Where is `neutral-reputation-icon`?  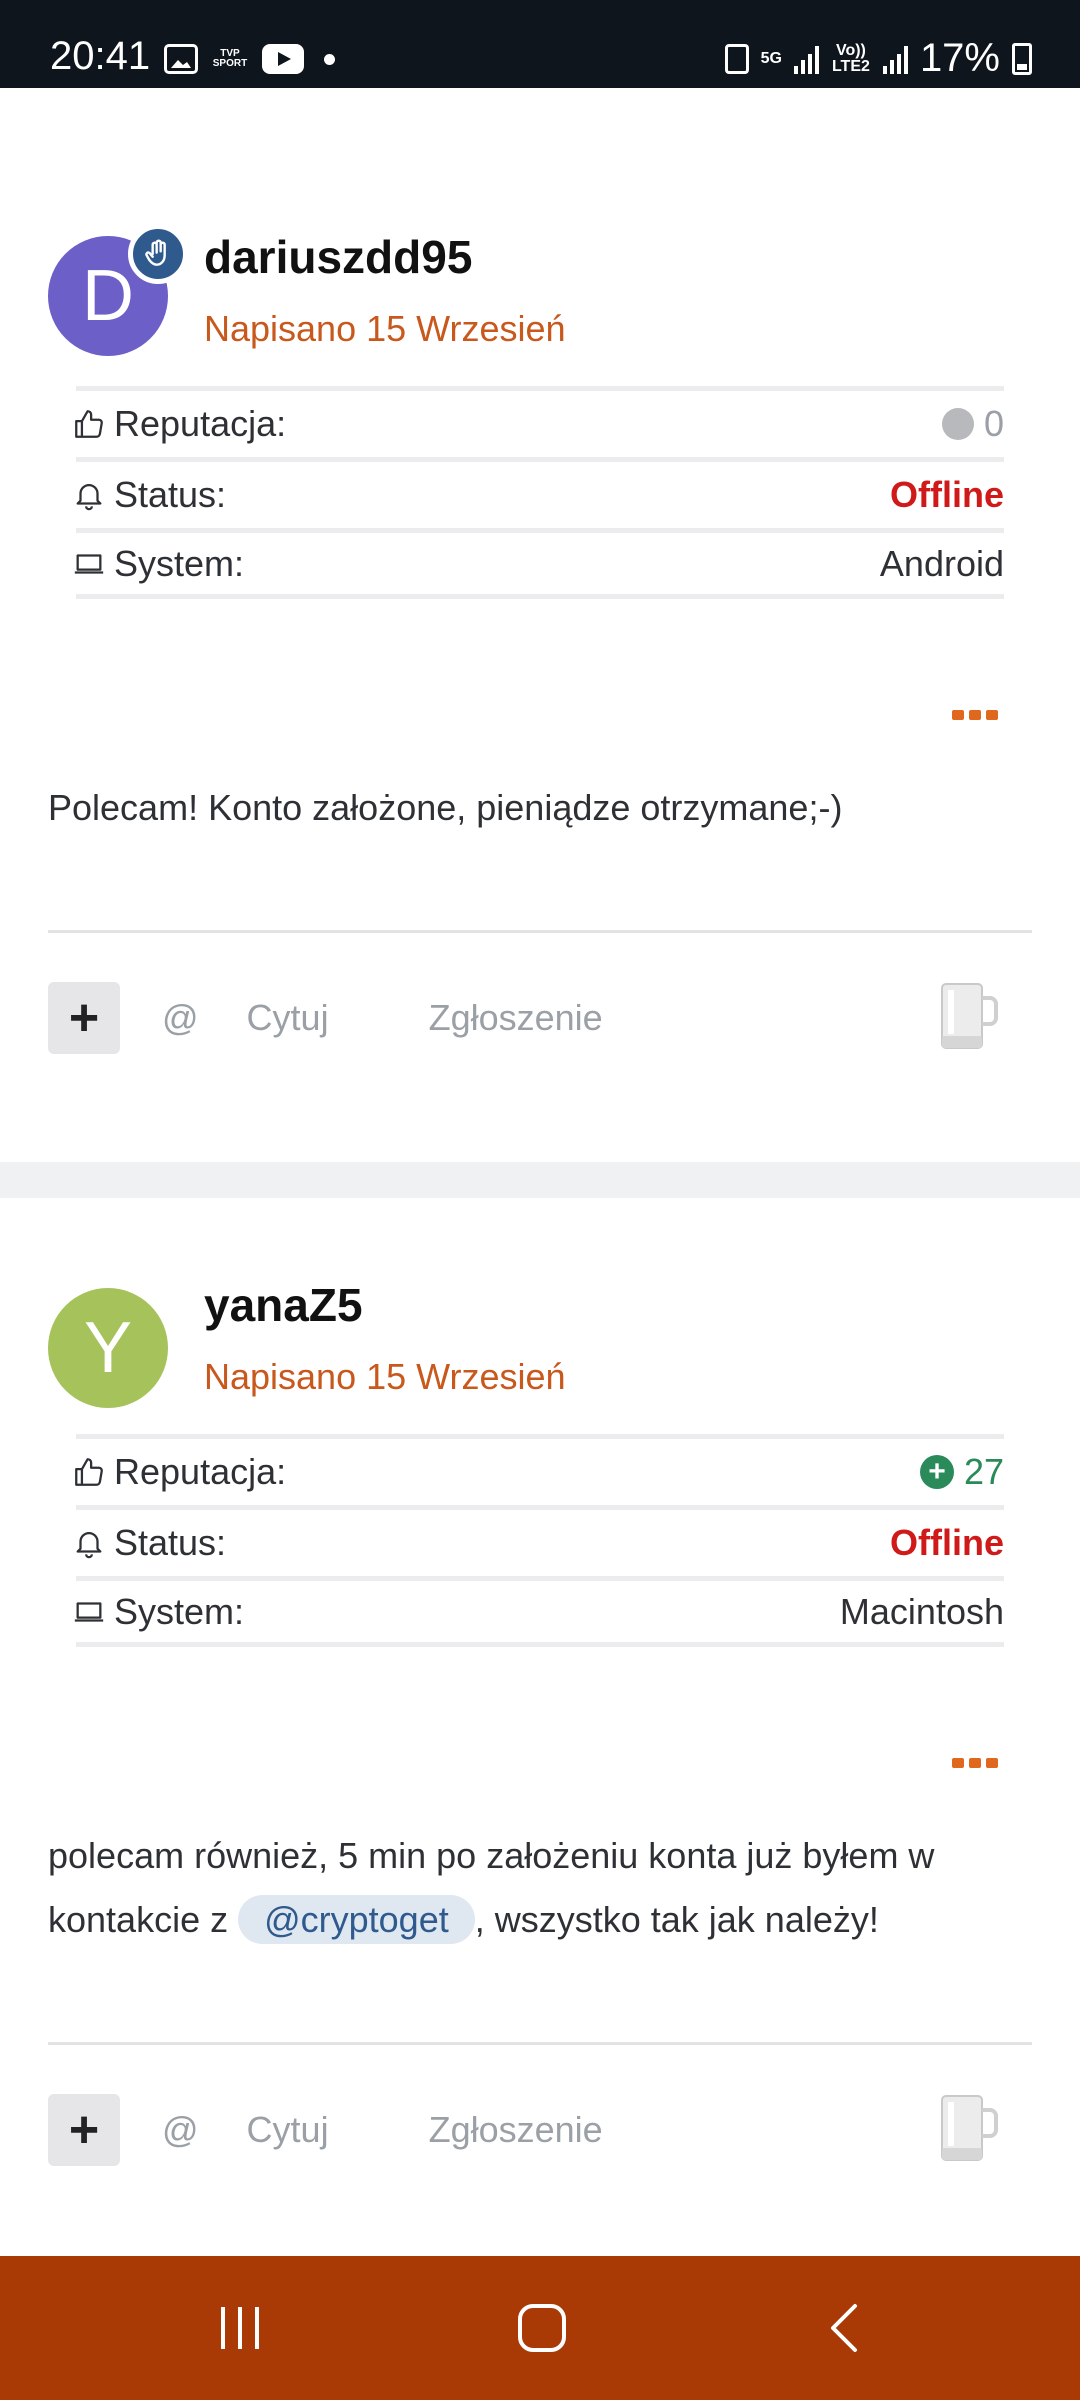 neutral-reputation-icon is located at coordinates (957, 424).